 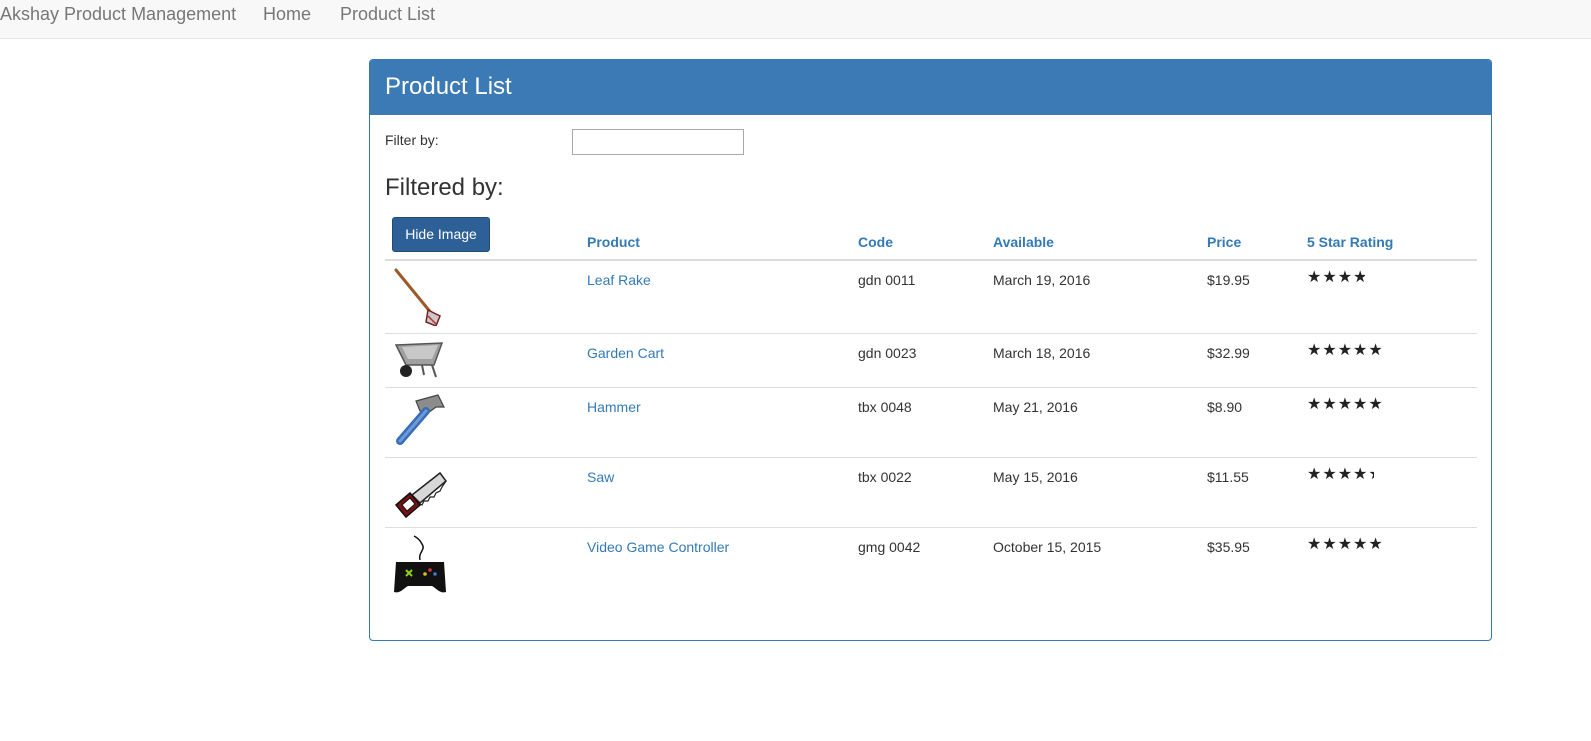 I want to click on product-price: $8.90, so click(x=1225, y=407).